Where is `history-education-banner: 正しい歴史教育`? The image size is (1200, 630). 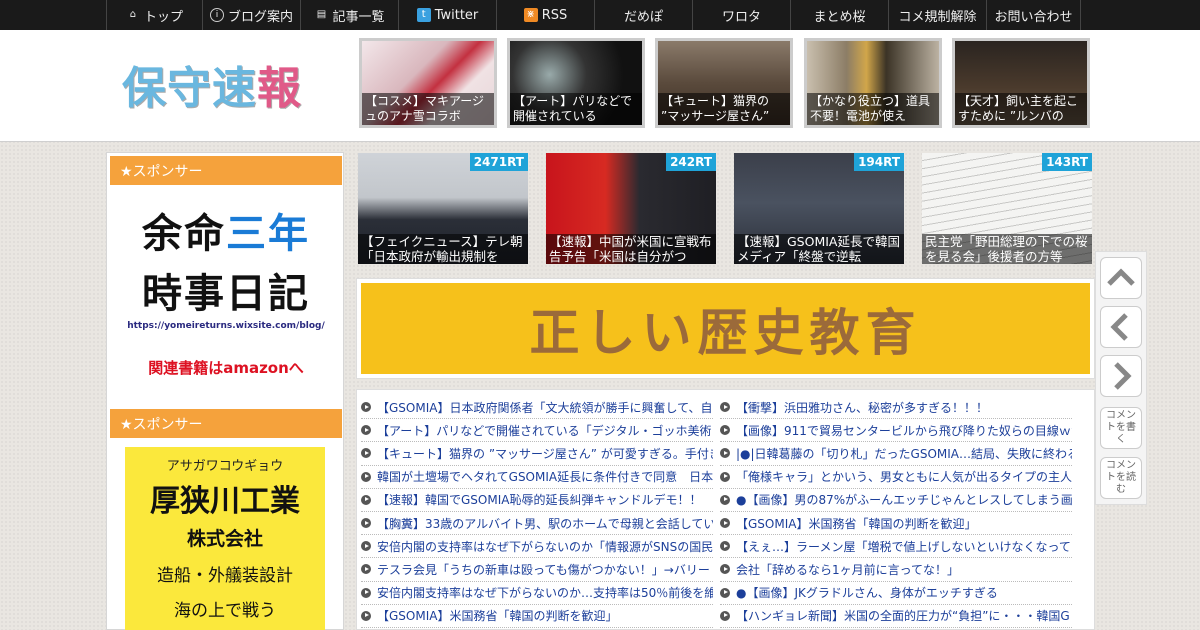
history-education-banner: 正しい歴史教育 is located at coordinates (725, 328).